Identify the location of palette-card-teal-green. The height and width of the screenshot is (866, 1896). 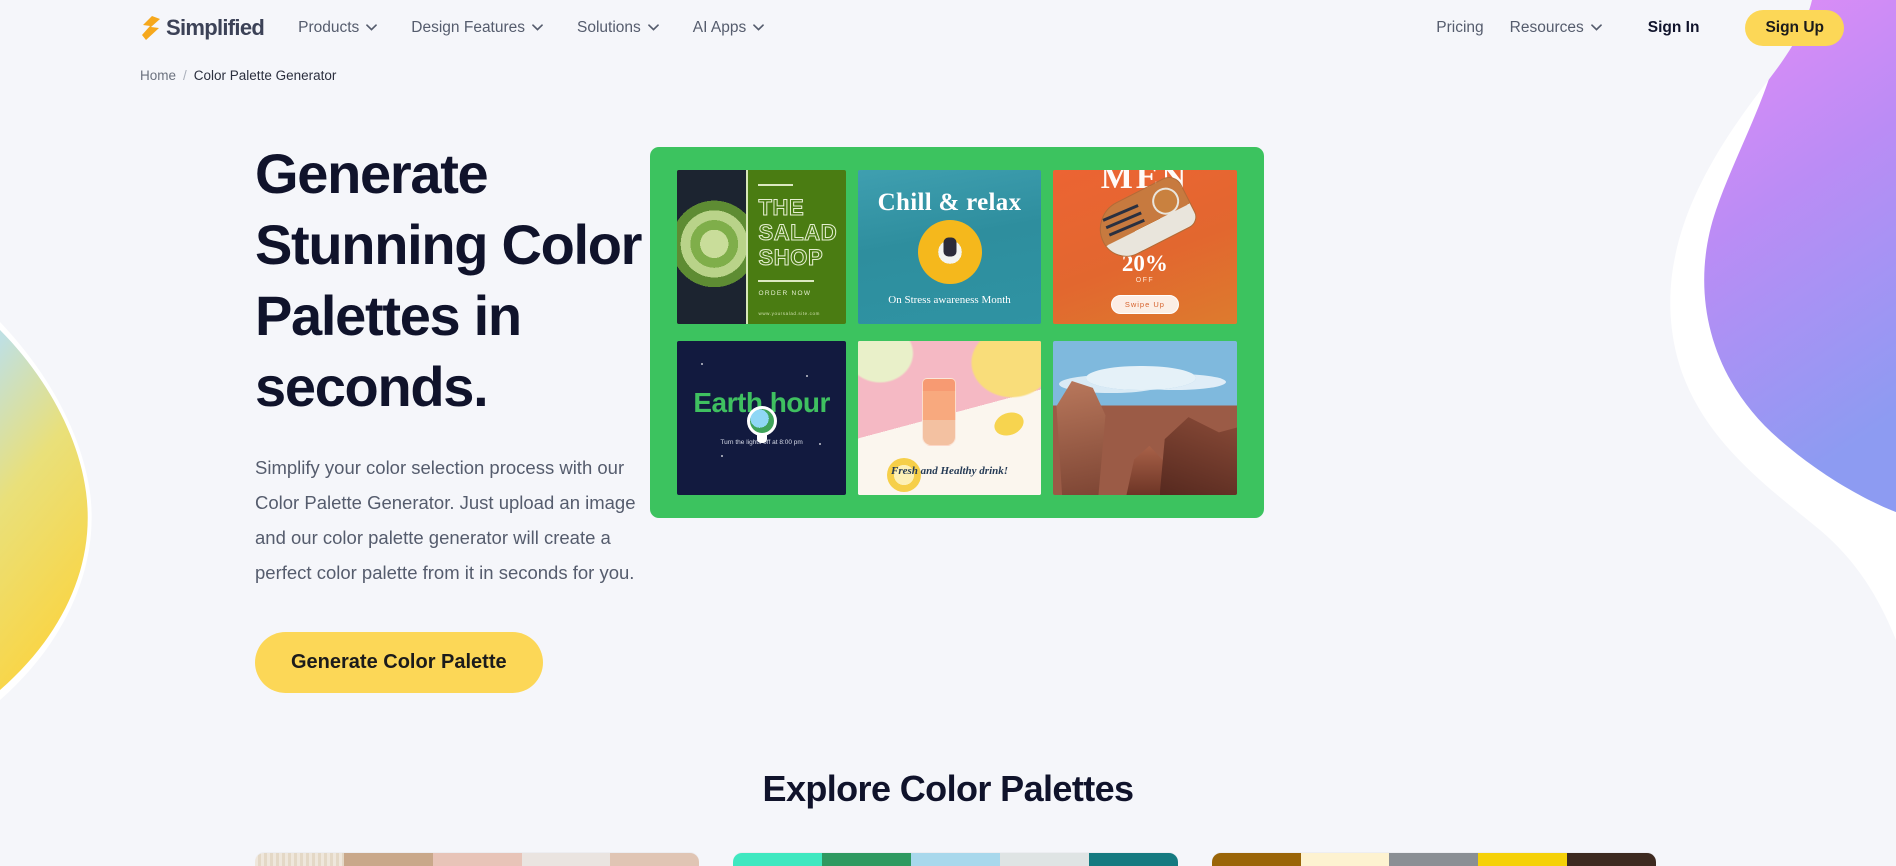
(955, 859).